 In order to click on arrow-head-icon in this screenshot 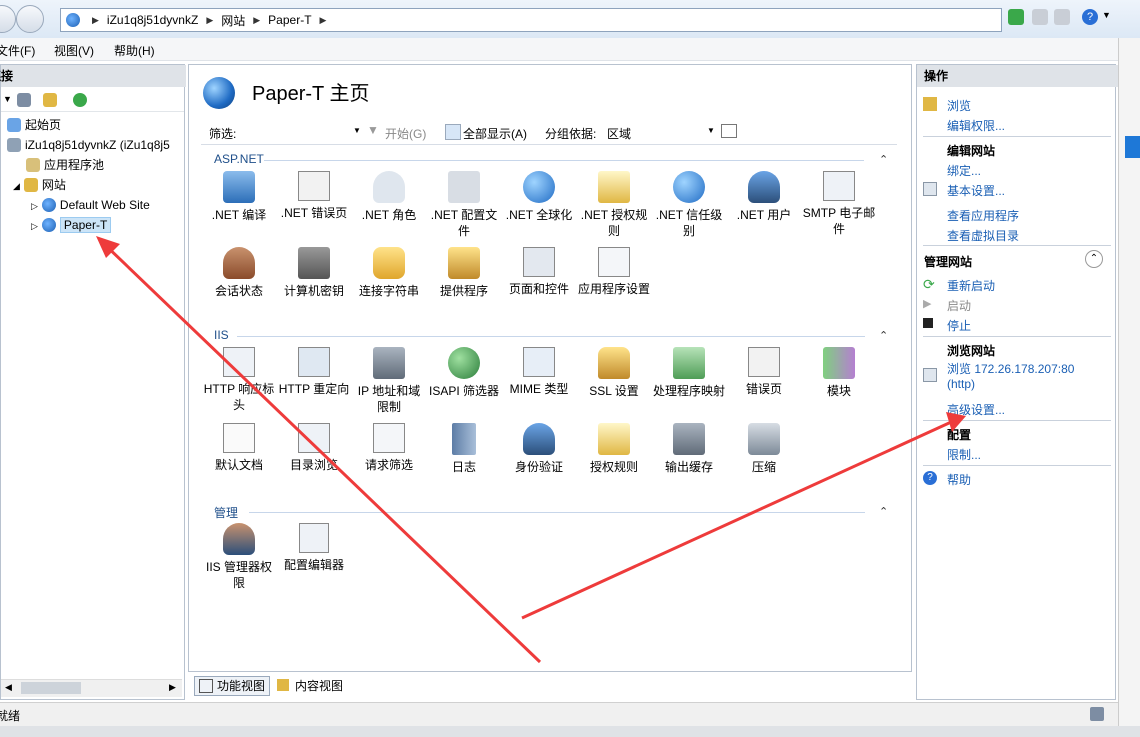, I will do `click(956, 422)`.